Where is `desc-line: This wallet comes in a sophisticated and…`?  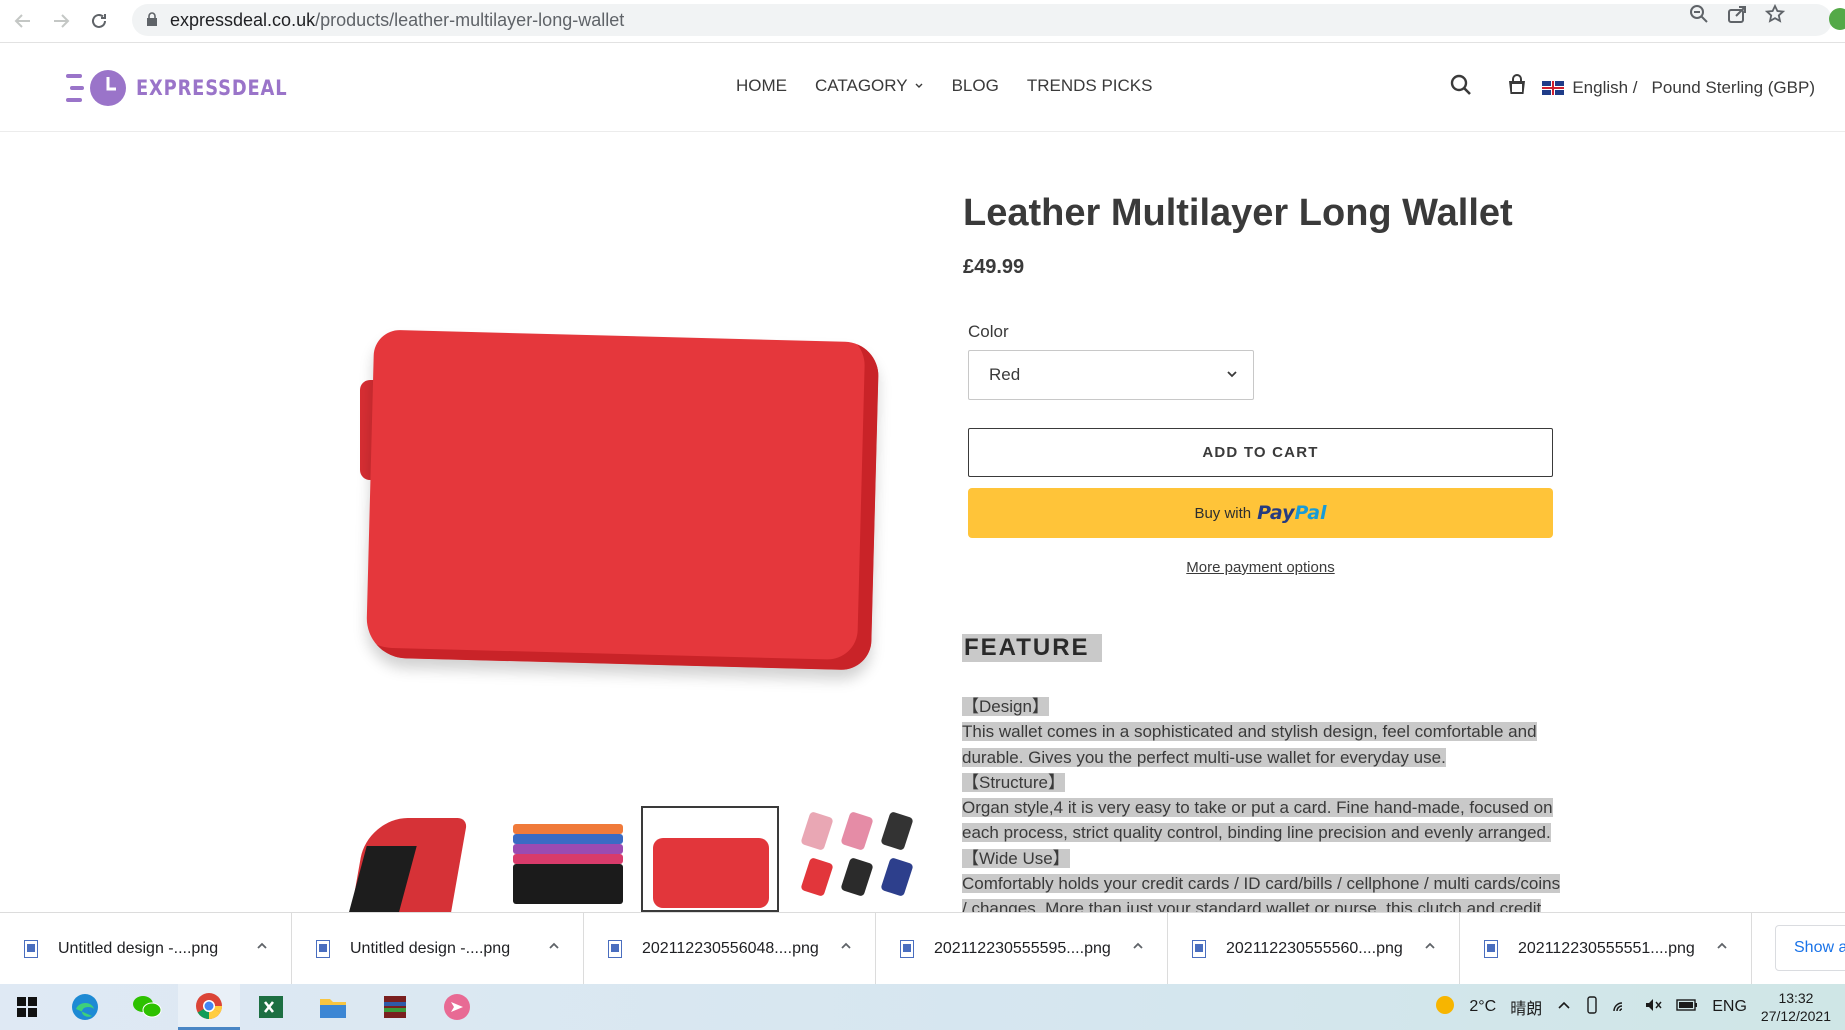
desc-line: This wallet comes in a sophisticated and… is located at coordinates (1249, 732).